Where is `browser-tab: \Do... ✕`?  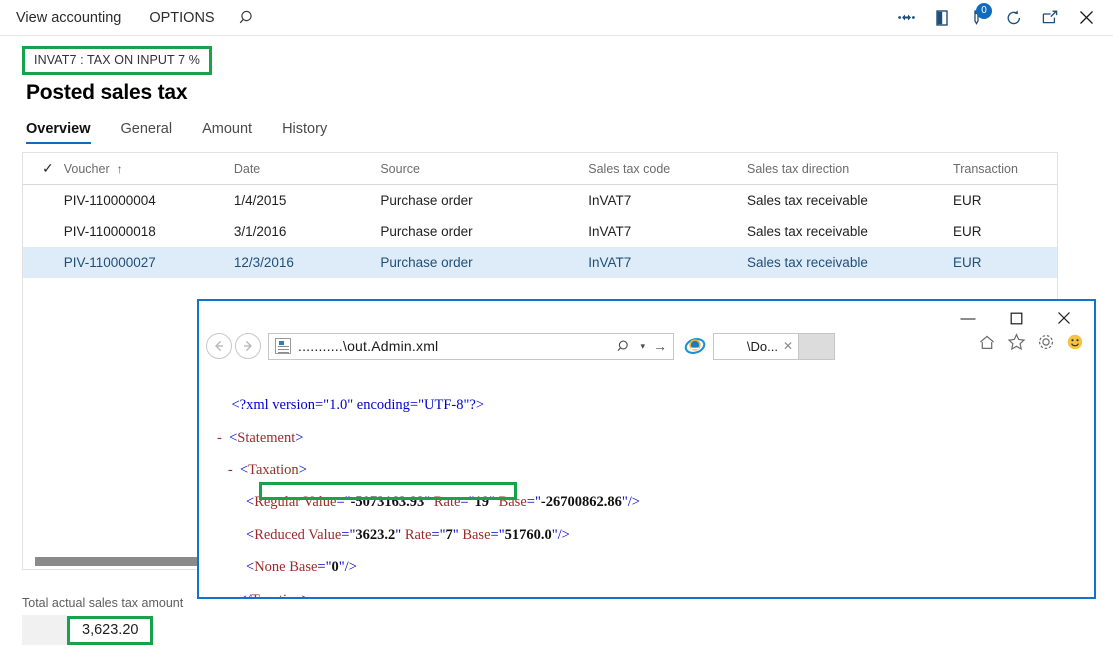
browser-tab: \Do... ✕ is located at coordinates (756, 346).